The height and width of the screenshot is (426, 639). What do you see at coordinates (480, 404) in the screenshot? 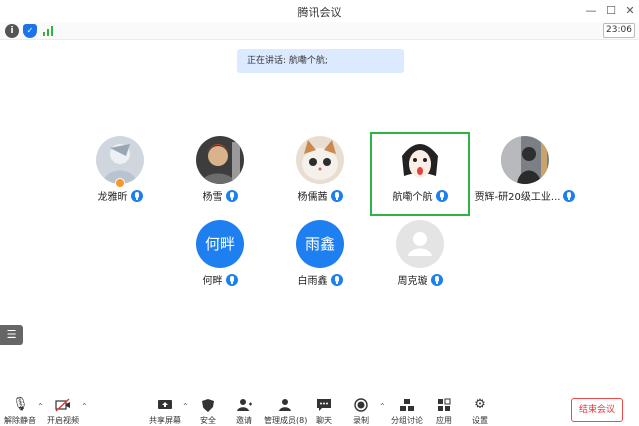
I see `gear-icon: ⚙` at bounding box center [480, 404].